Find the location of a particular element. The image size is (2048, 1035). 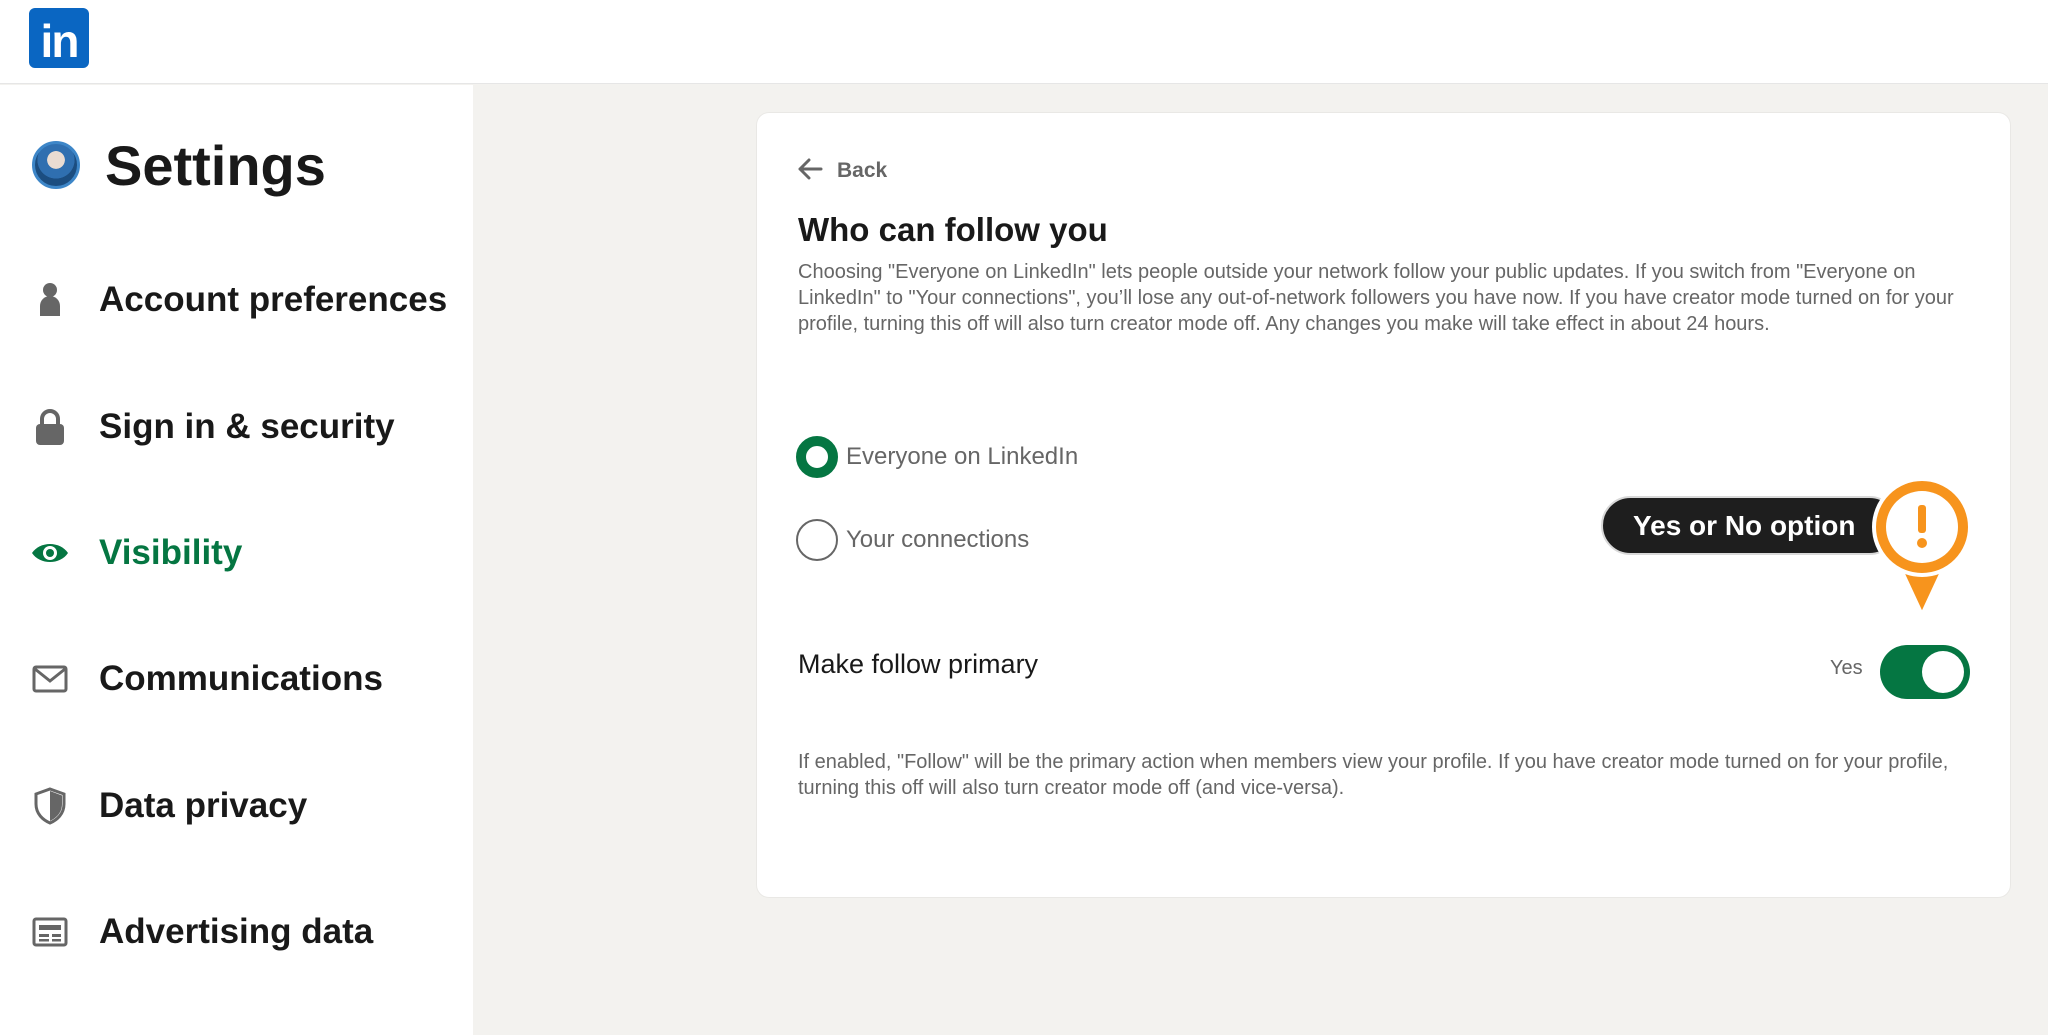

radio-everyone-on-linkedin: Everyone on LinkedIn is located at coordinates (937, 457).